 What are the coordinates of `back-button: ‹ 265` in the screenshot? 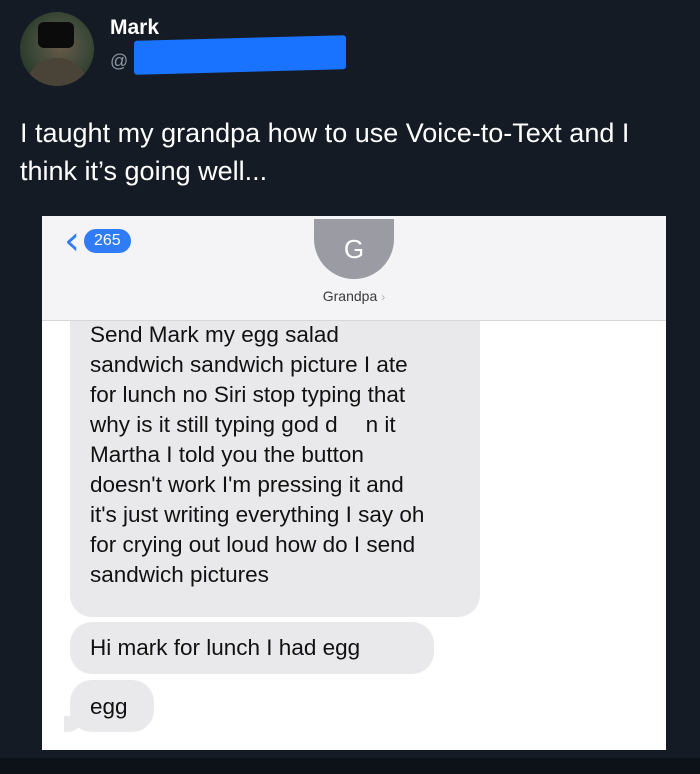 It's located at (119, 241).